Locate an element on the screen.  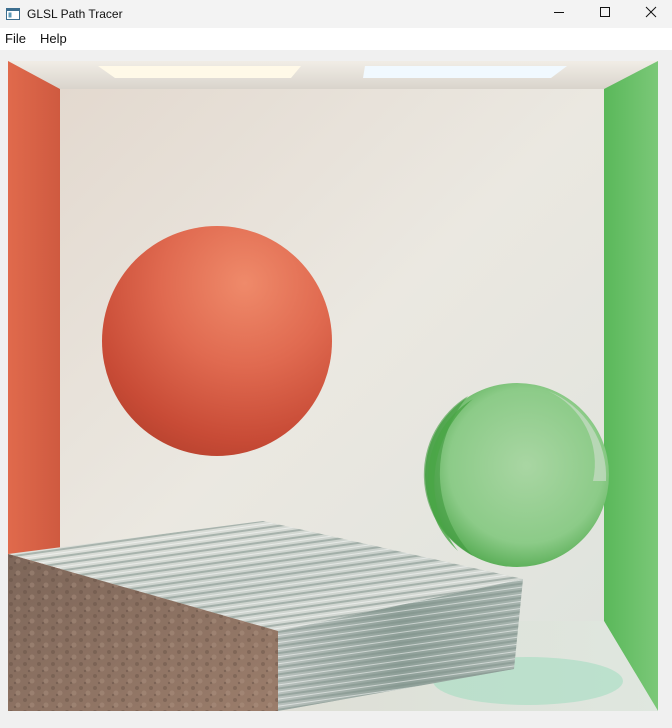
menu-bar: File Help is located at coordinates (336, 39).